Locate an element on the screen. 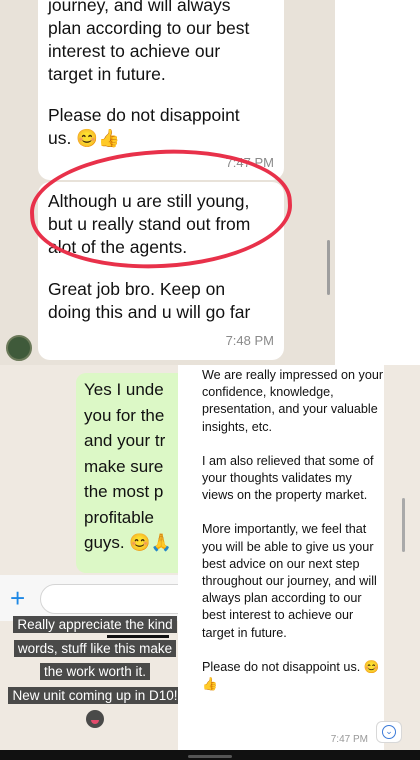 The width and height of the screenshot is (420, 760). message-line: the most p is located at coordinates (124, 491).